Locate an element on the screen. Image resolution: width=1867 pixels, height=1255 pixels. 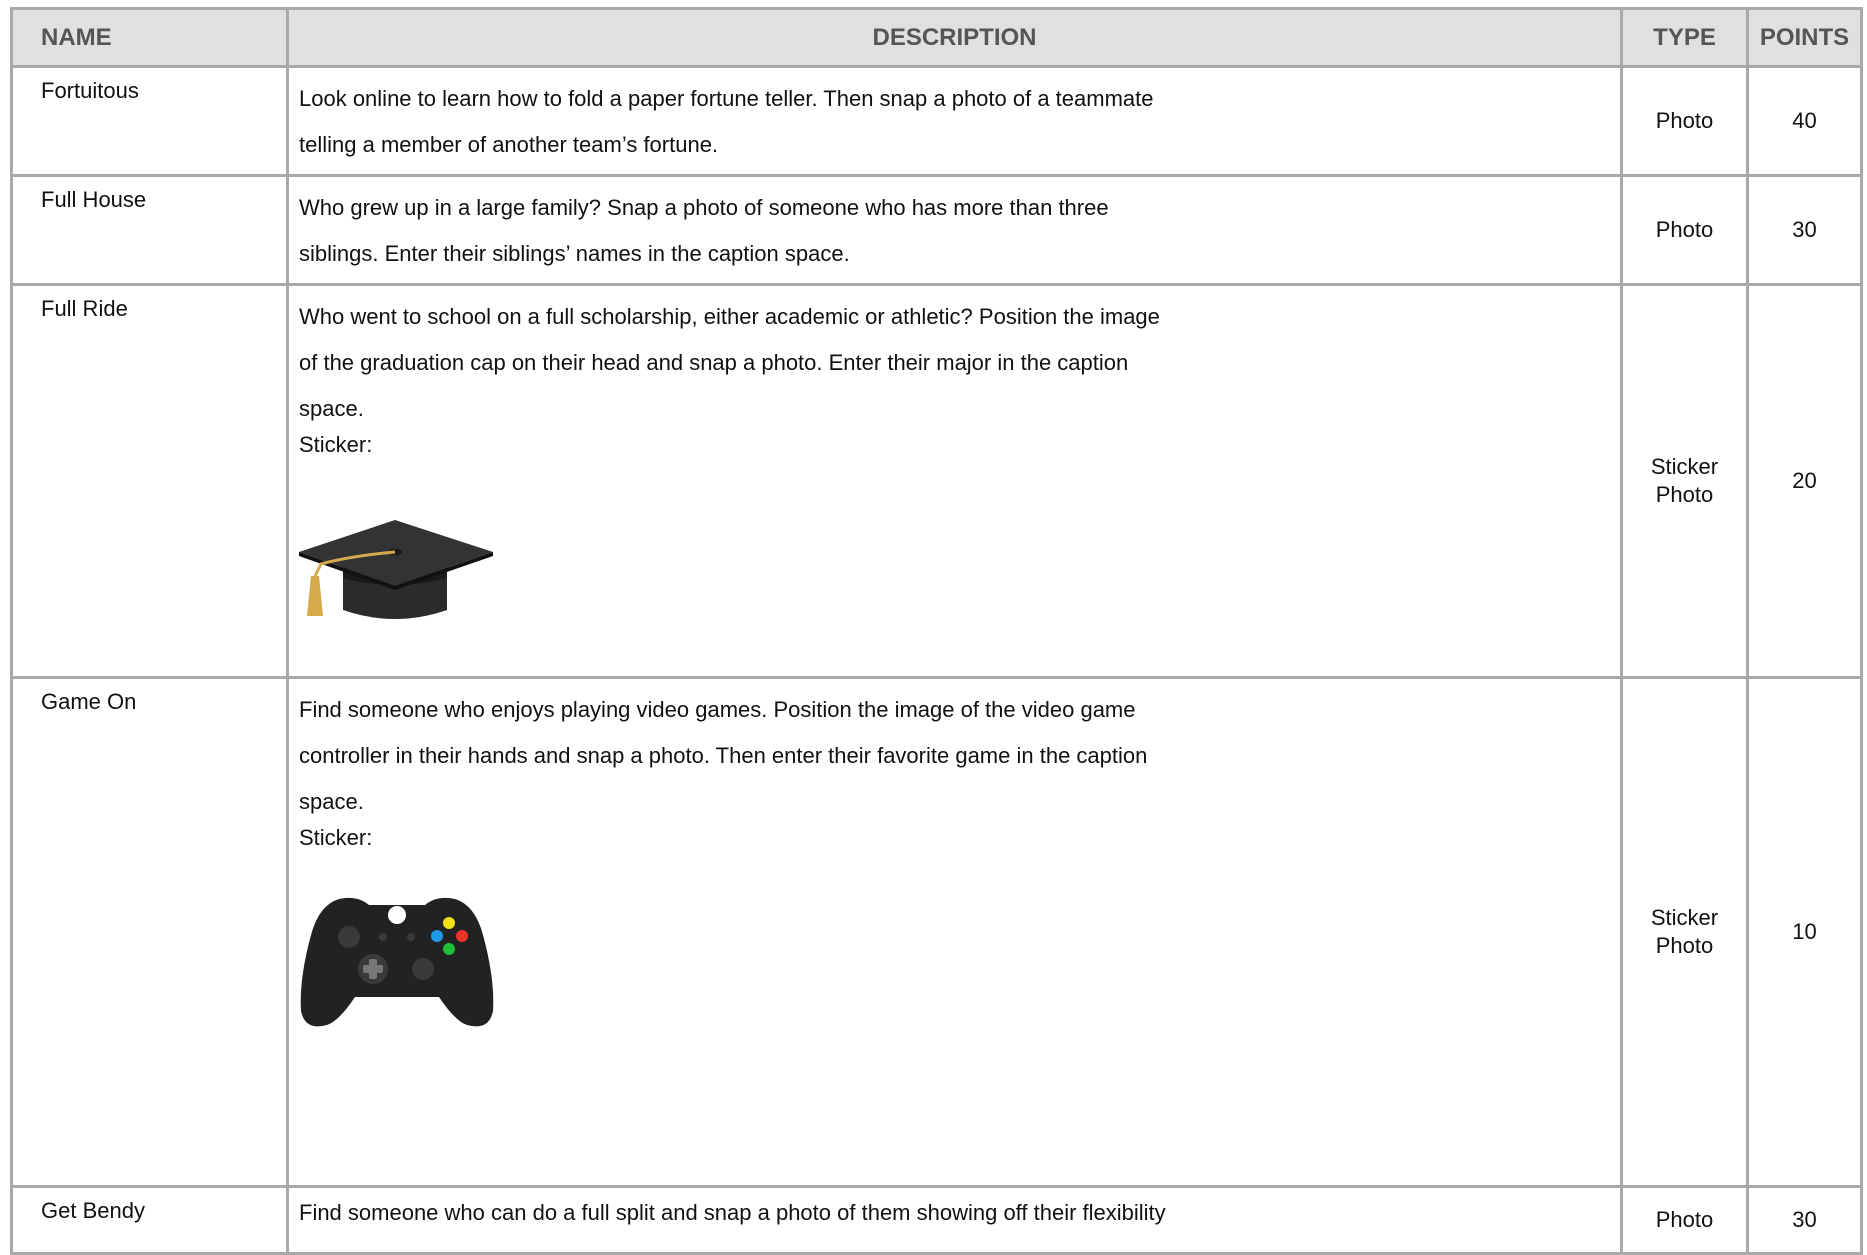
column-header-name: NAME is located at coordinates (149, 37).